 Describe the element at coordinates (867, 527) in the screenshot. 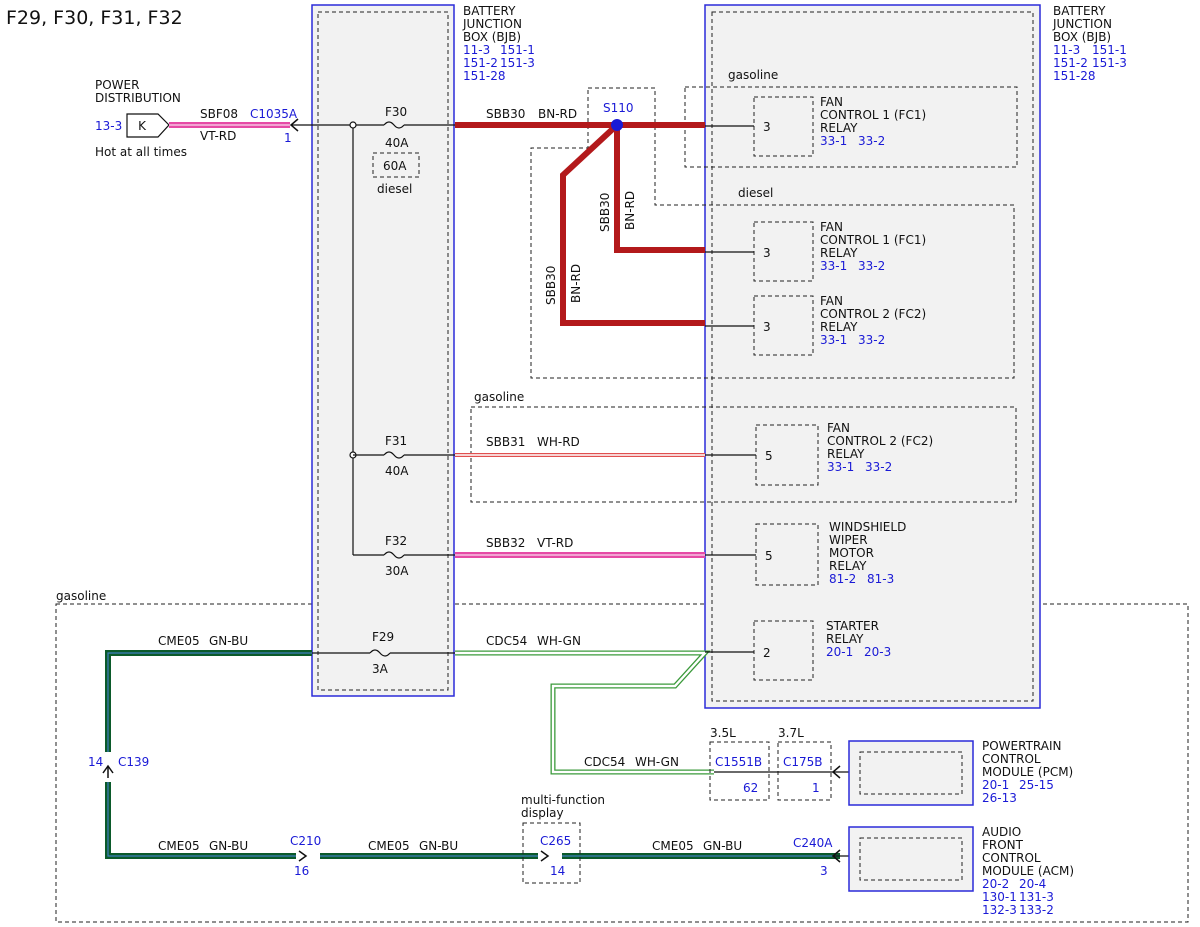

I see `relay-label-line: WINDSHIELD` at that location.